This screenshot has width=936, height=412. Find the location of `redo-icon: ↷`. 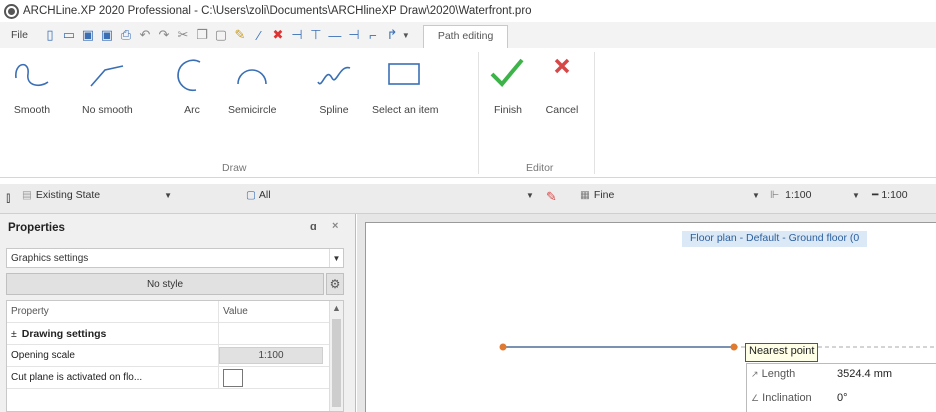

redo-icon: ↷ is located at coordinates (164, 35).